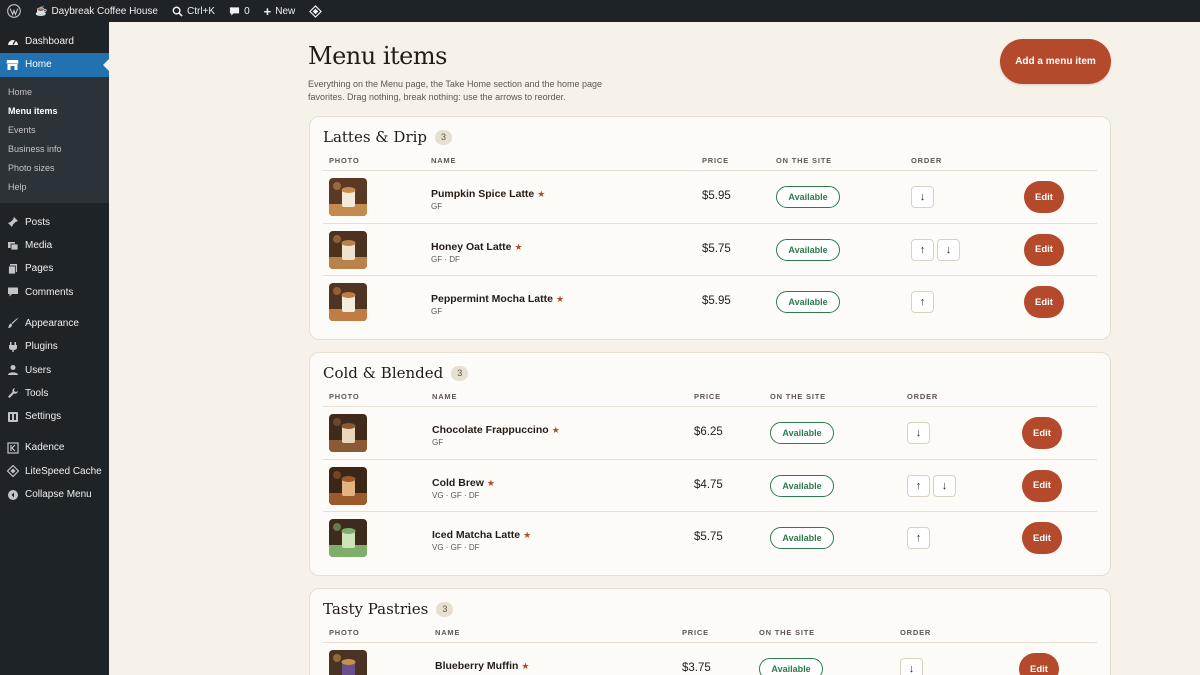  What do you see at coordinates (54, 65) in the screenshot?
I see `sidebar-item-home: Home` at bounding box center [54, 65].